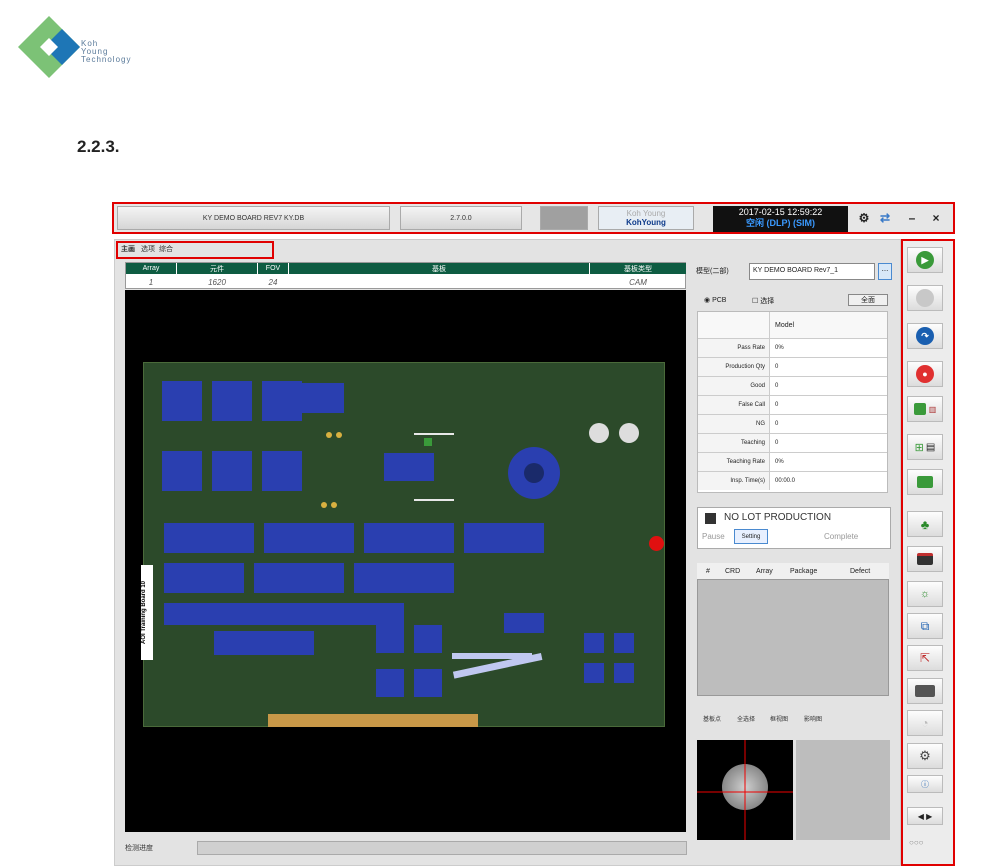 The image size is (987, 866). Describe the element at coordinates (712, 271) in the screenshot. I see `model-label: 模型(二部)` at that location.